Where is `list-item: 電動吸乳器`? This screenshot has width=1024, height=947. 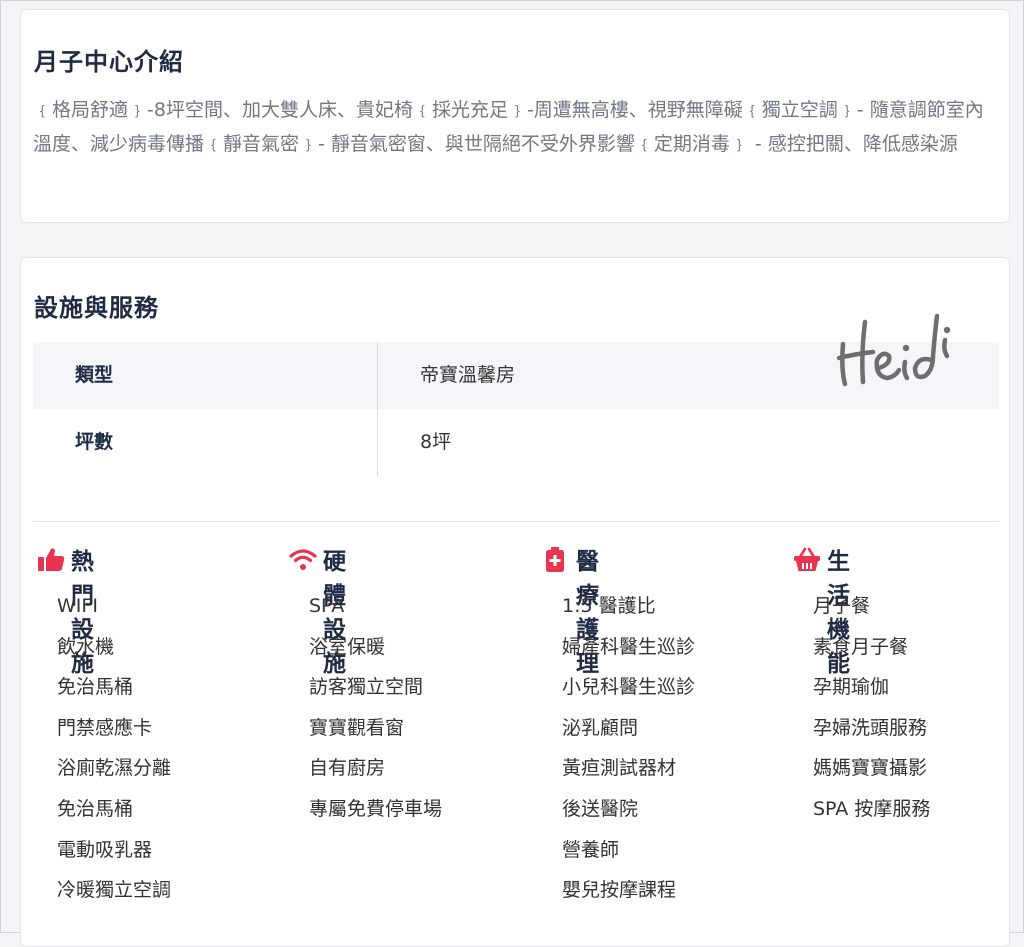 list-item: 電動吸乳器 is located at coordinates (105, 849).